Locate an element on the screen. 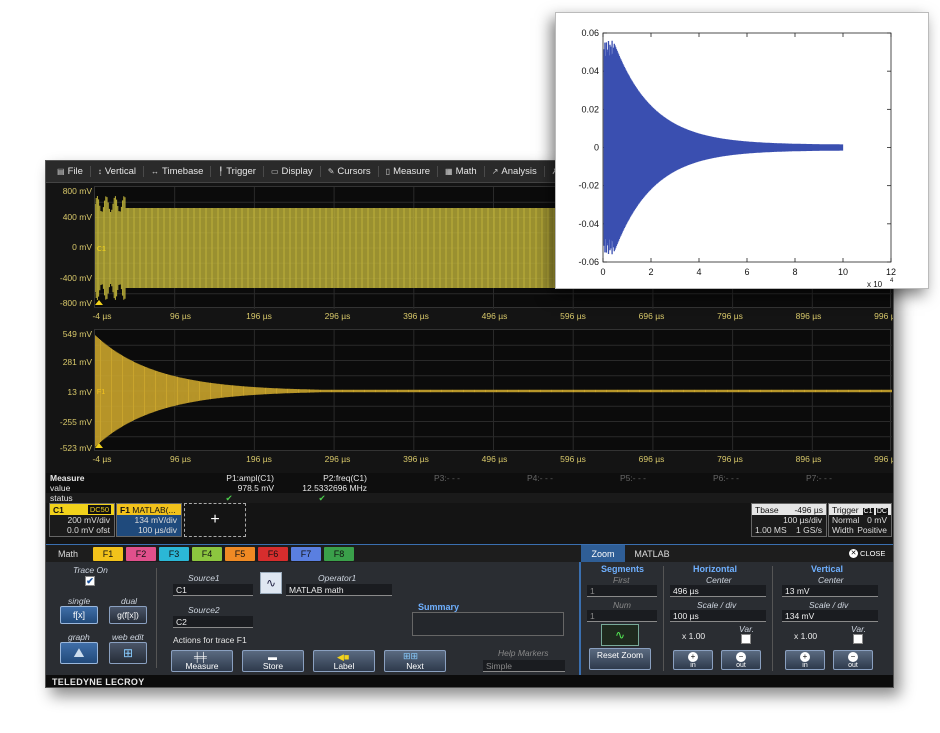 The image size is (940, 733). tab-matlab: MATLAB is located at coordinates (652, 554).